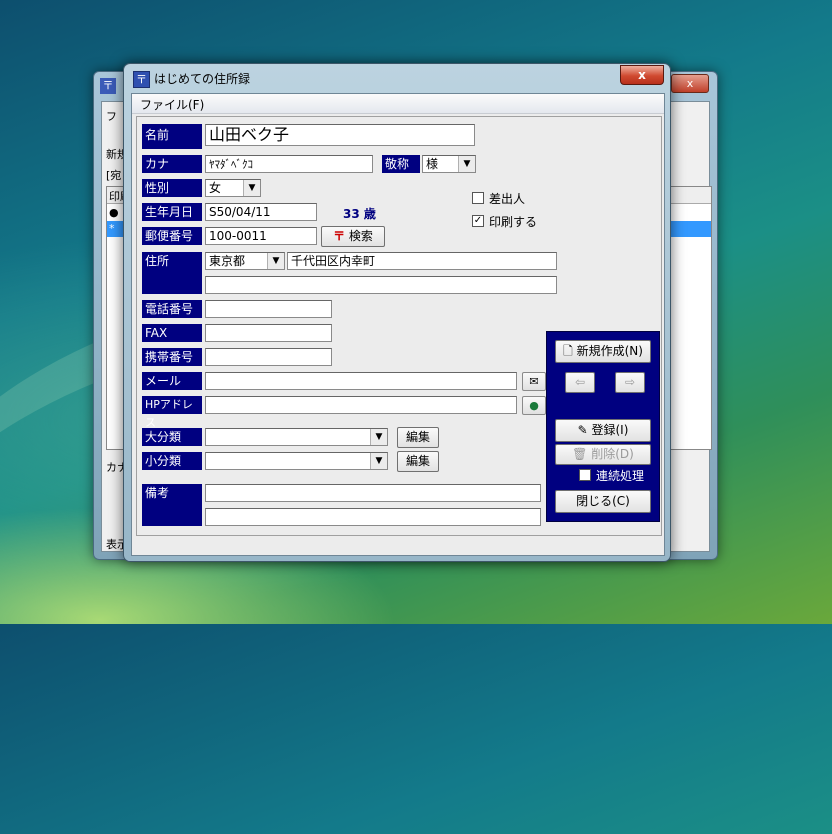 The image size is (832, 834). Describe the element at coordinates (359, 214) in the screenshot. I see `age-text: 33 歳` at that location.